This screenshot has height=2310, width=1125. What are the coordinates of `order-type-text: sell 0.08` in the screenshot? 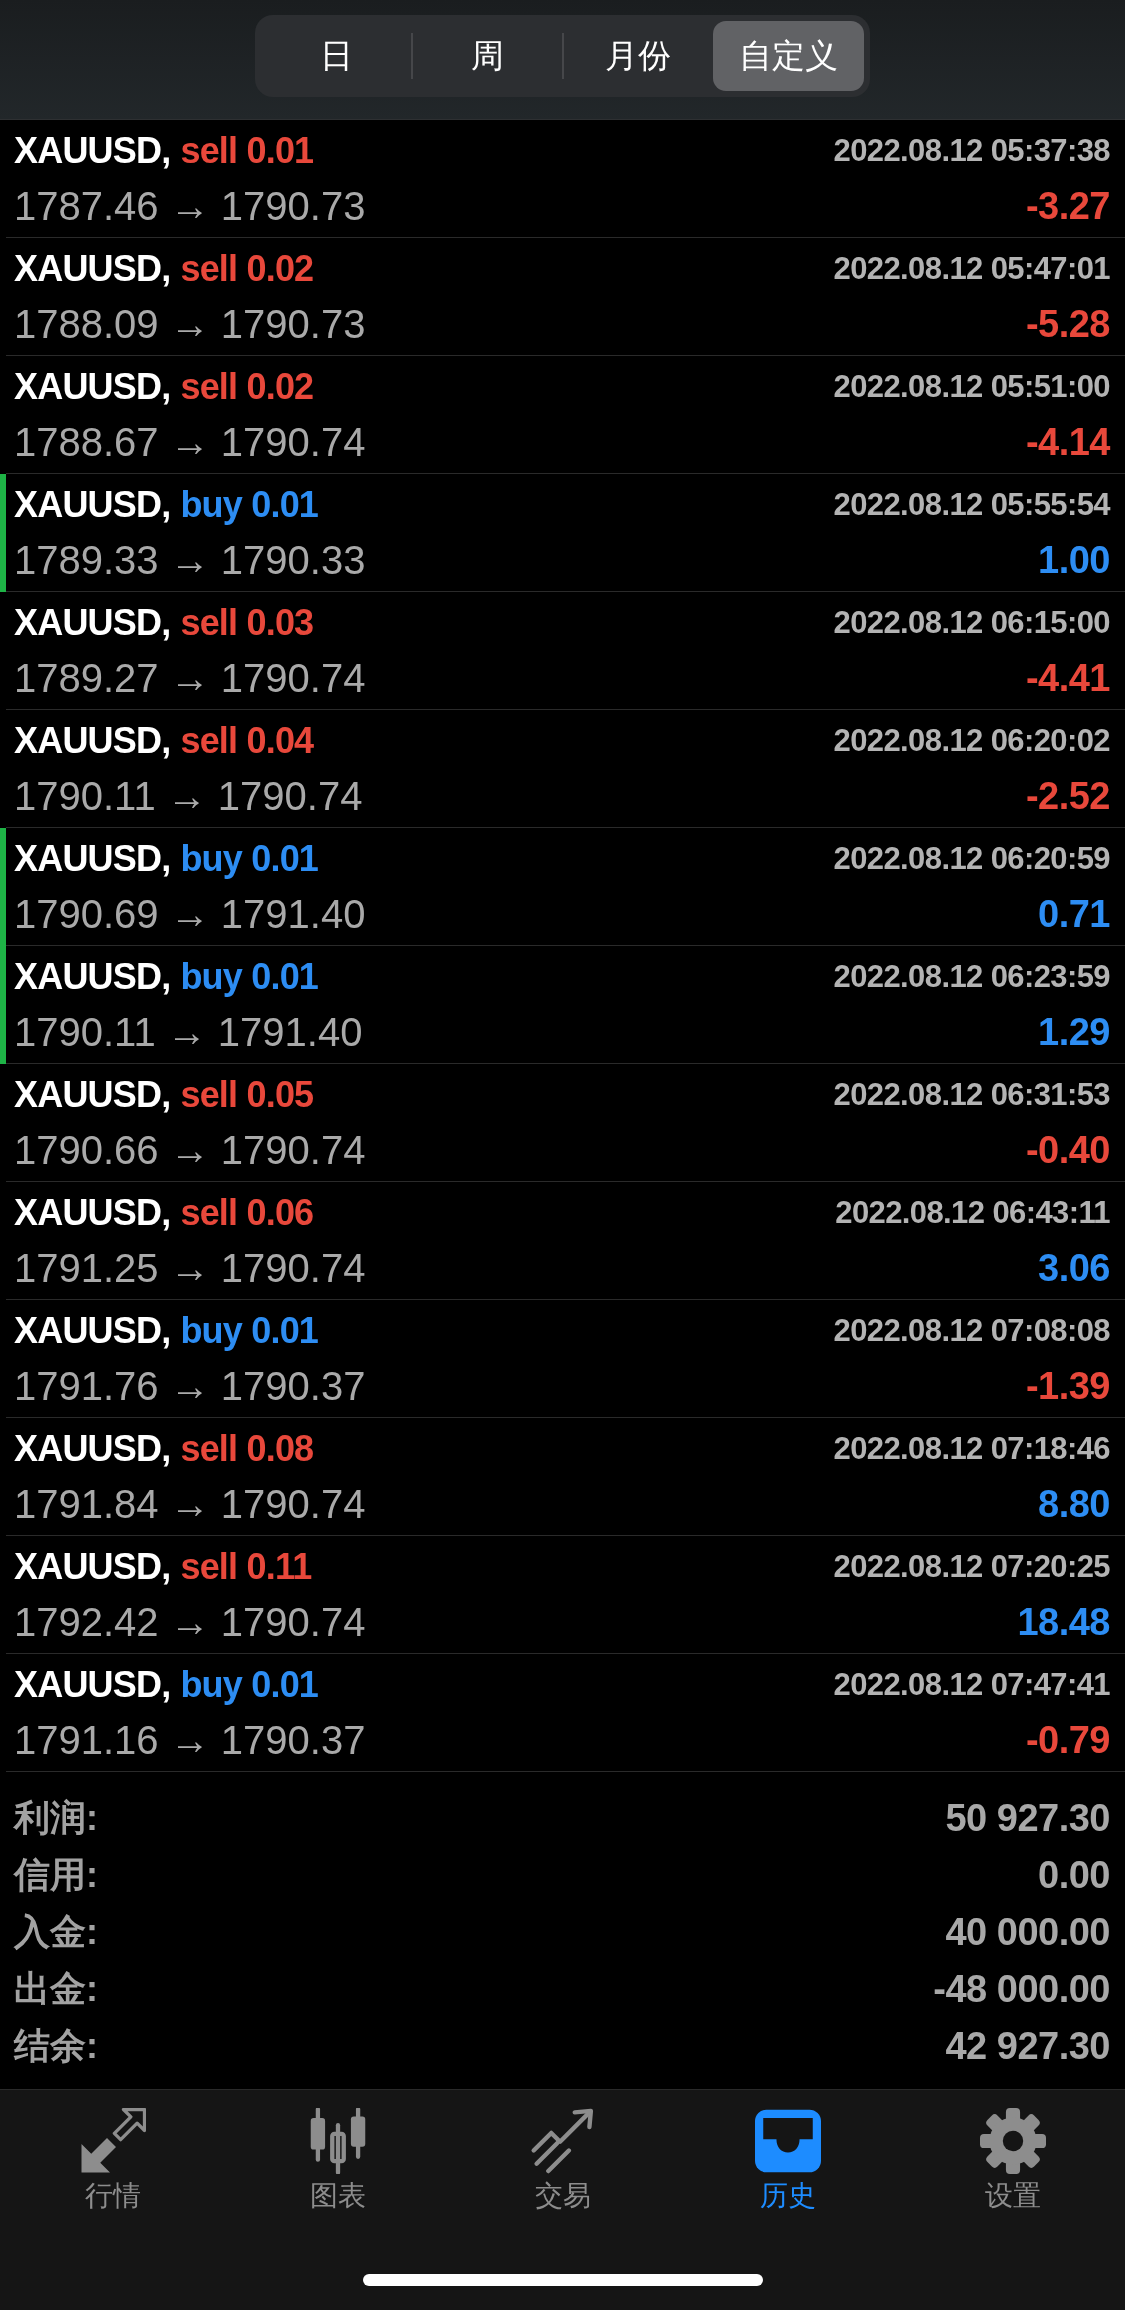 It's located at (247, 1448).